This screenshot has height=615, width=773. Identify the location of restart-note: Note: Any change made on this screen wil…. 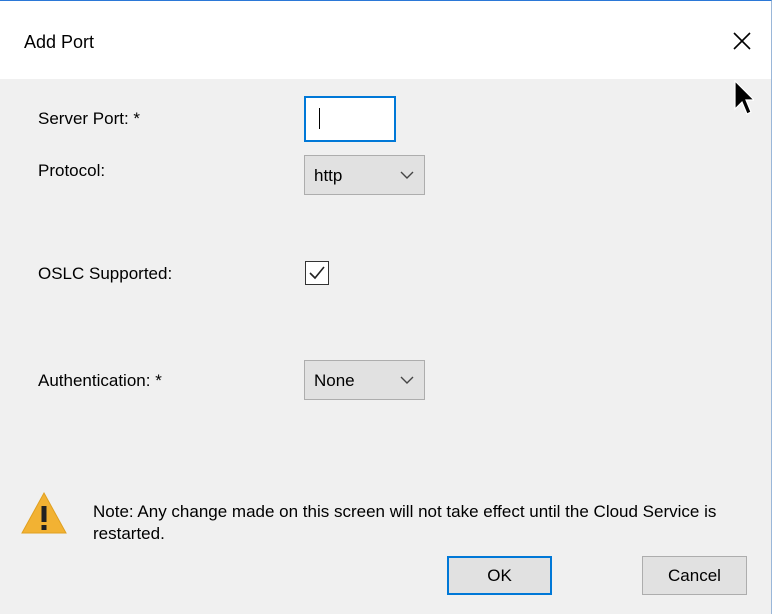
(405, 522).